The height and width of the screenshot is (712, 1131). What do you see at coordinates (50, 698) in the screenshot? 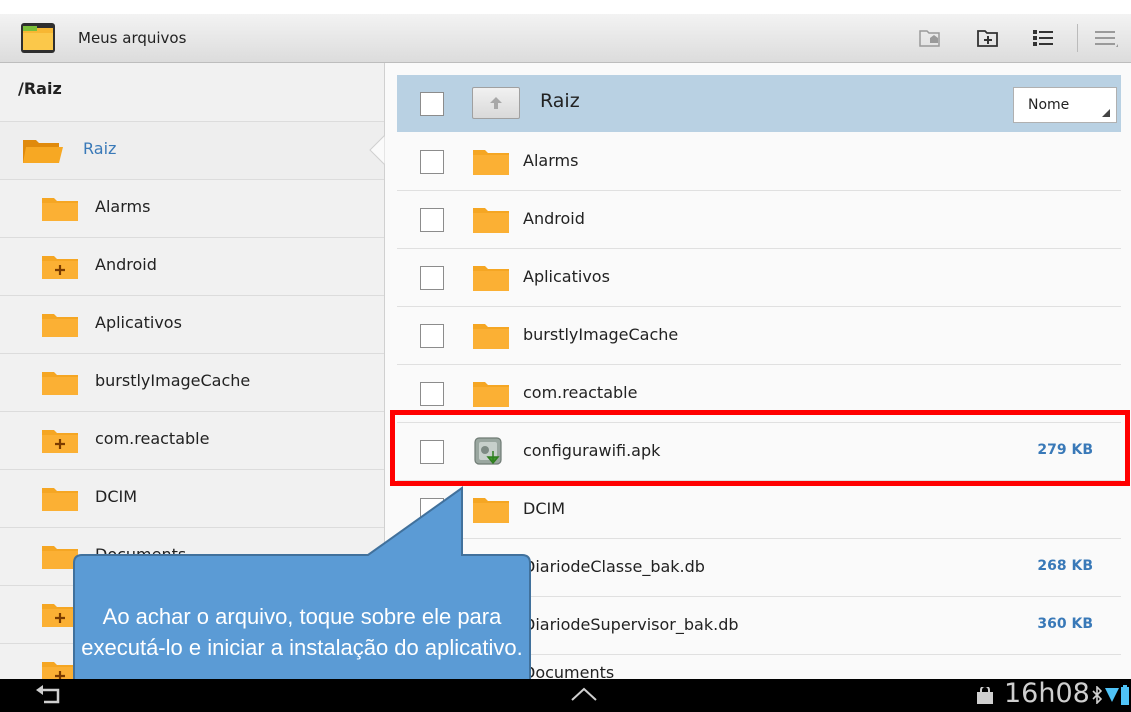
I see `back-icon` at bounding box center [50, 698].